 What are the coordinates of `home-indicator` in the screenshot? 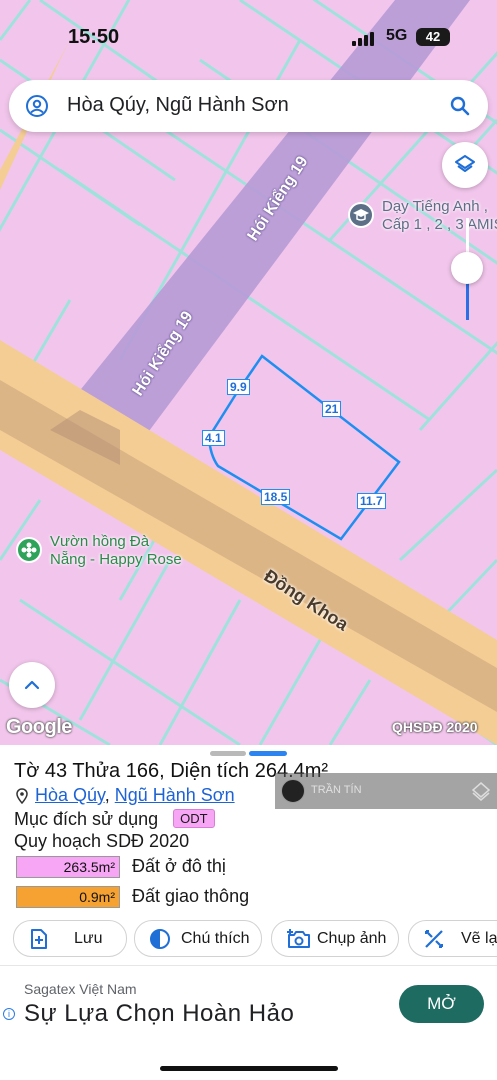 It's located at (249, 1068).